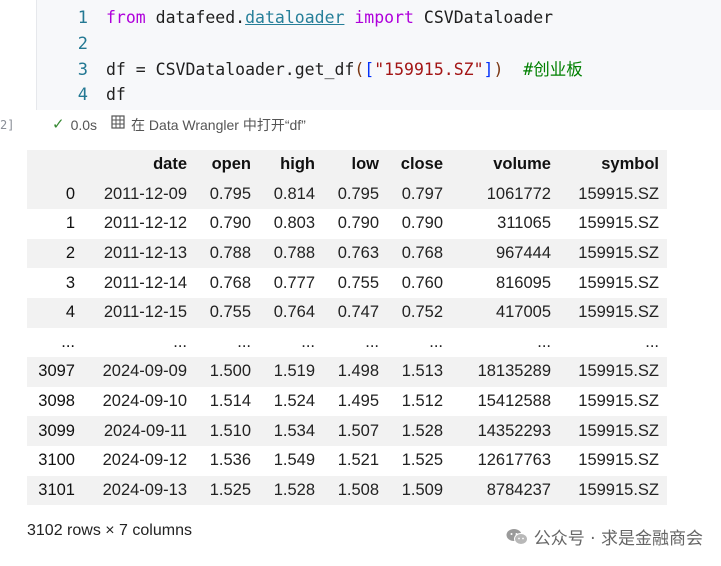  What do you see at coordinates (58, 124) in the screenshot?
I see `check-icon: ✓` at bounding box center [58, 124].